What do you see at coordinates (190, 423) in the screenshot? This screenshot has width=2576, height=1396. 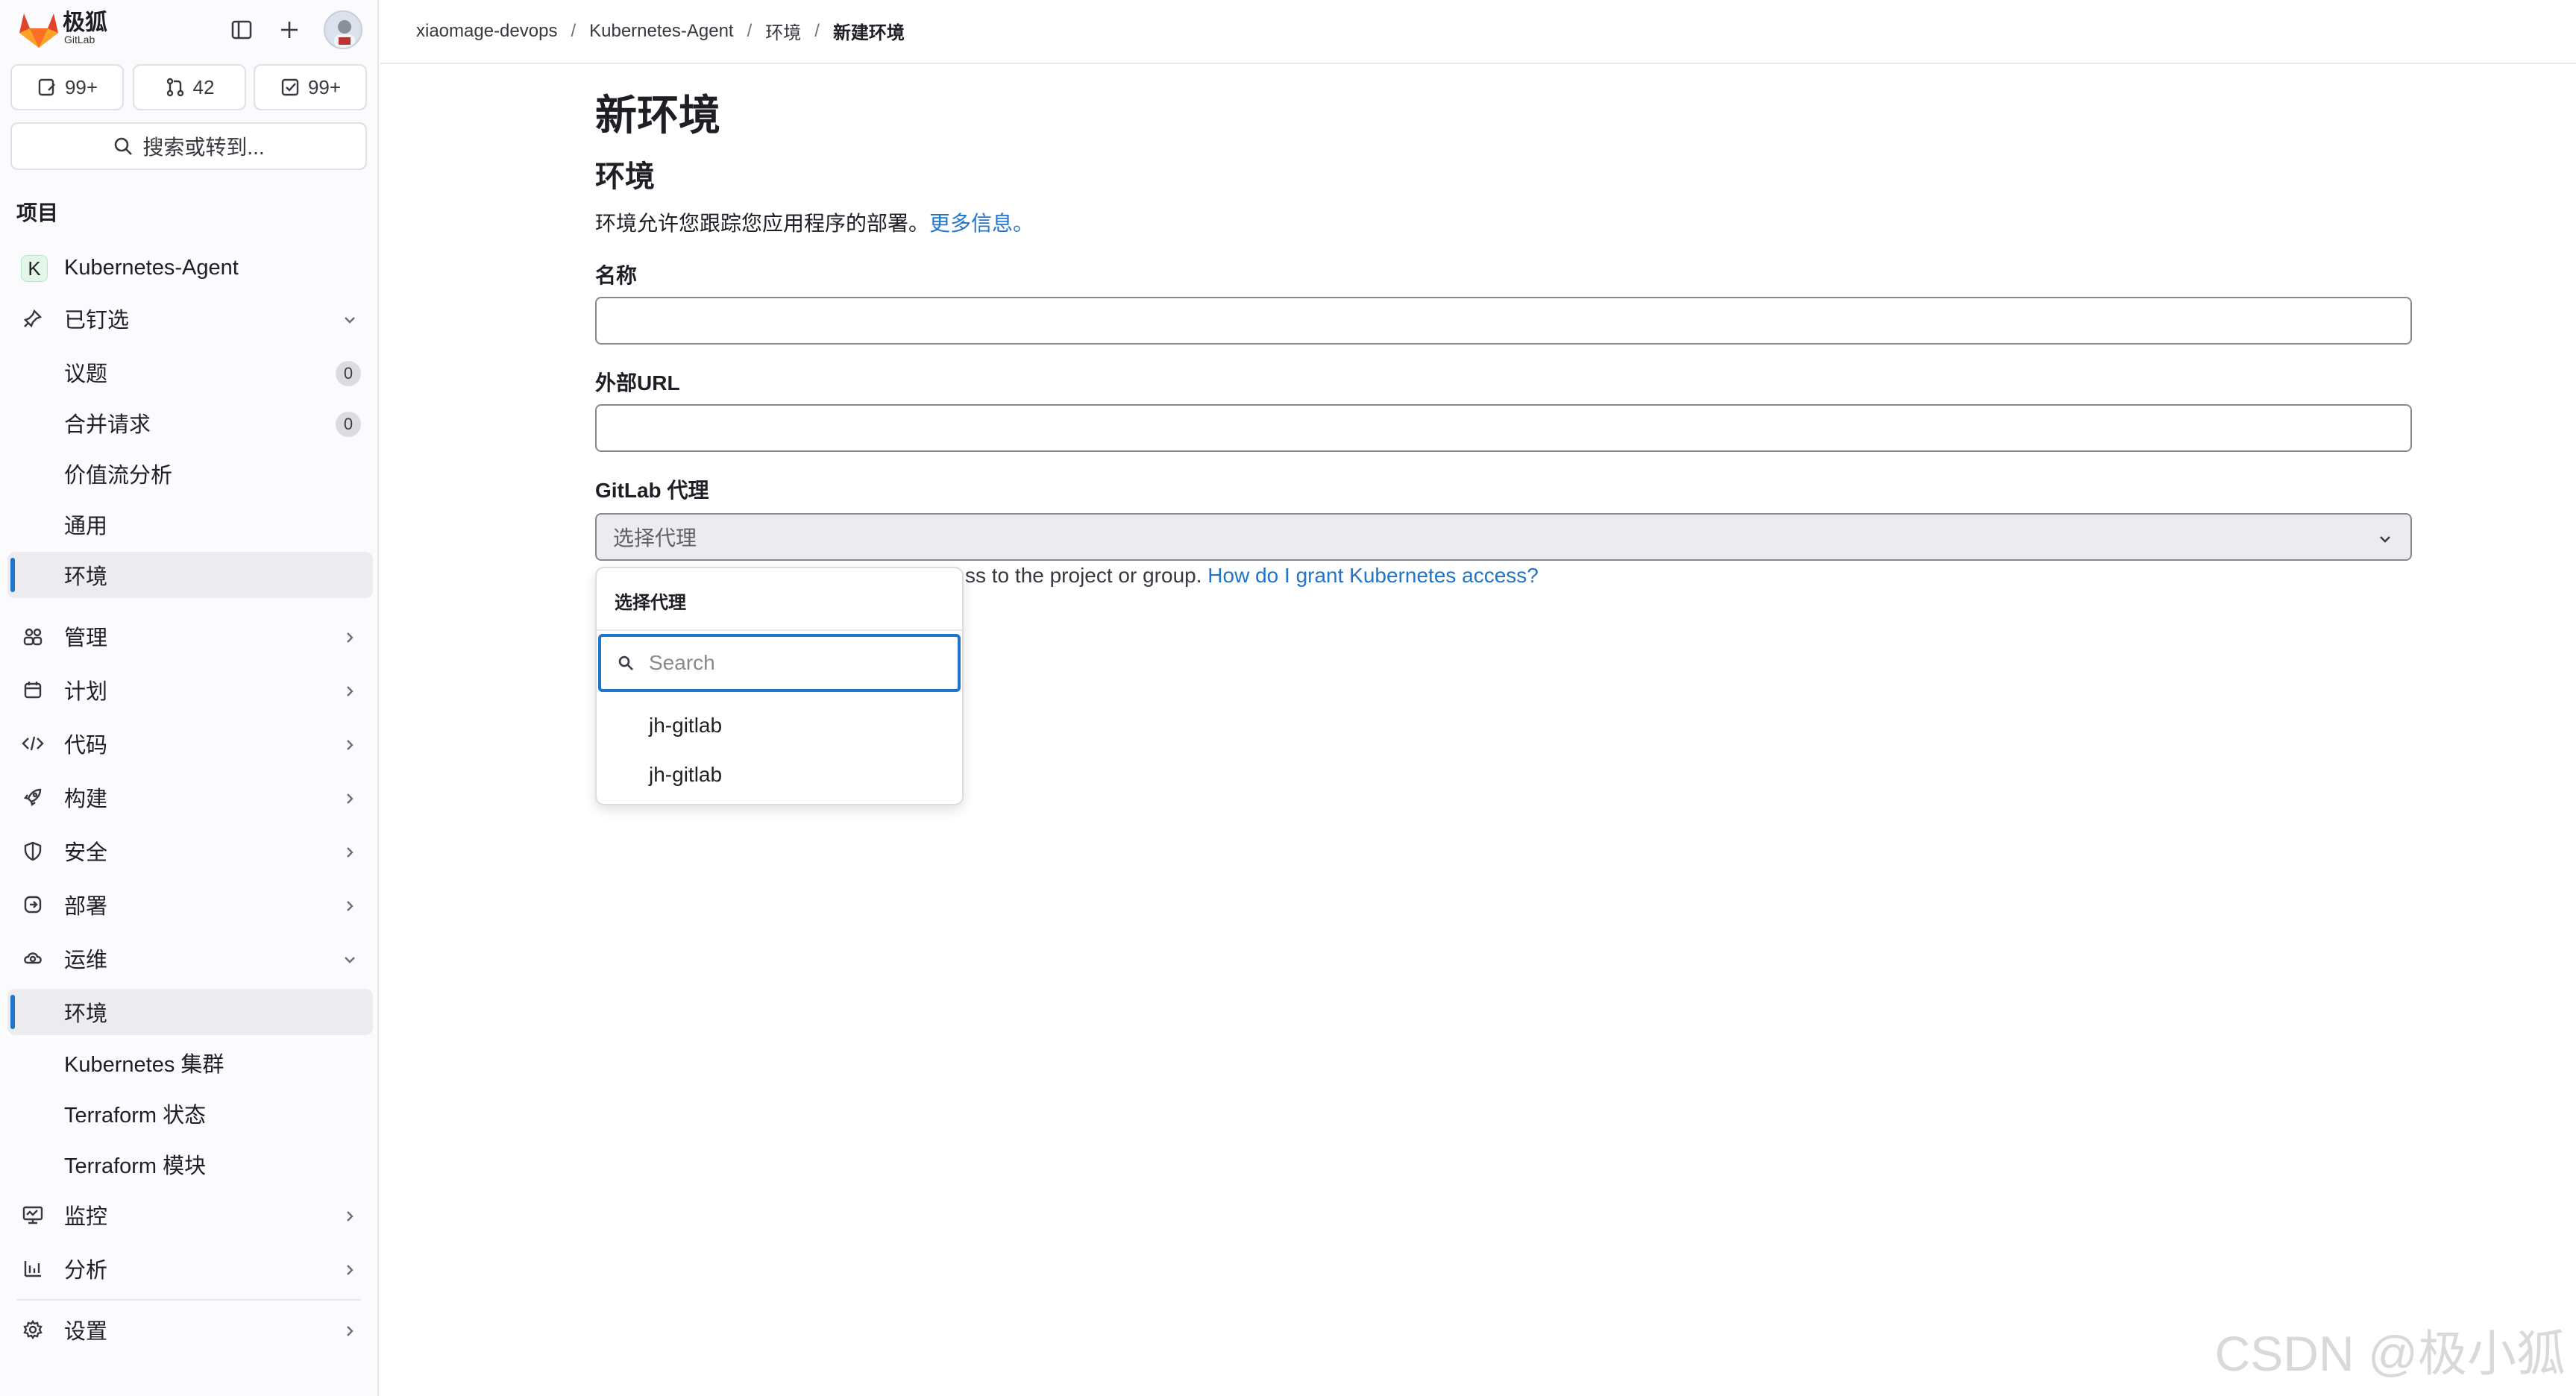 I see `sidebar-item-merge-requests: 合并请求 0` at bounding box center [190, 423].